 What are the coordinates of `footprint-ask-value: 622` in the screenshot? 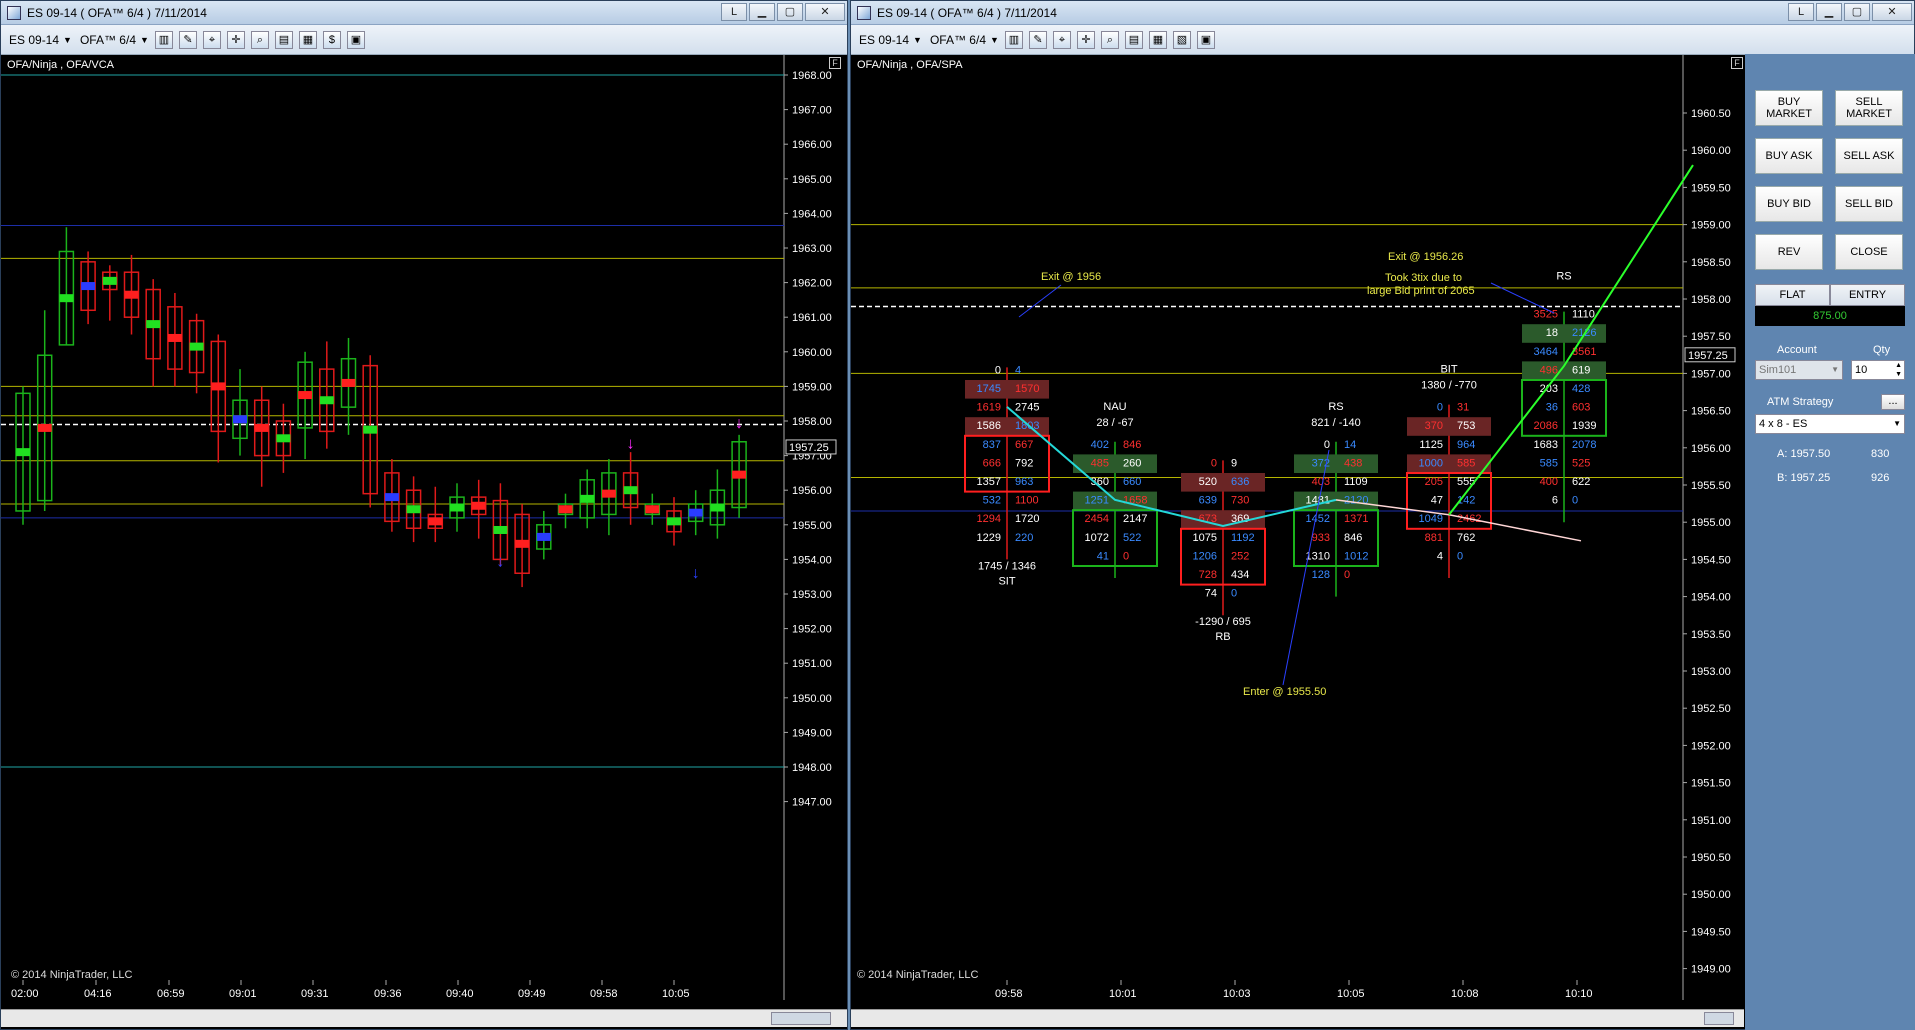 It's located at (1581, 482).